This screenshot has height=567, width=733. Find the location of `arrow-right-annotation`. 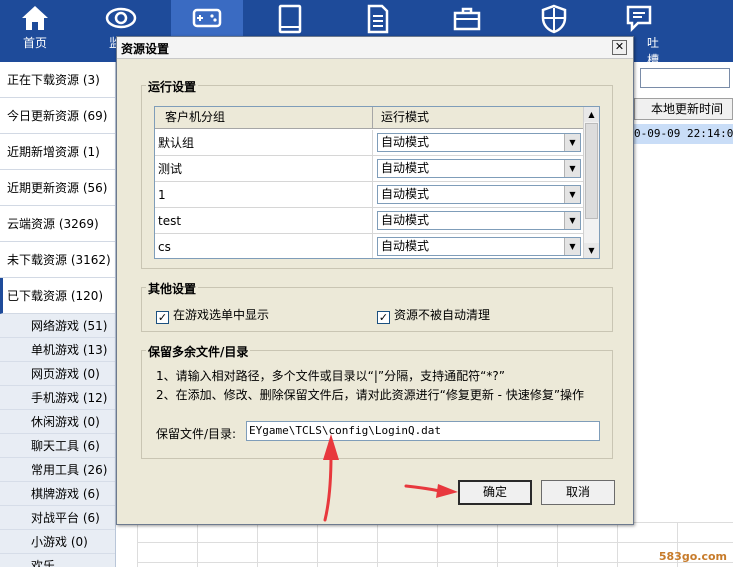

arrow-right-annotation is located at coordinates (431, 491).